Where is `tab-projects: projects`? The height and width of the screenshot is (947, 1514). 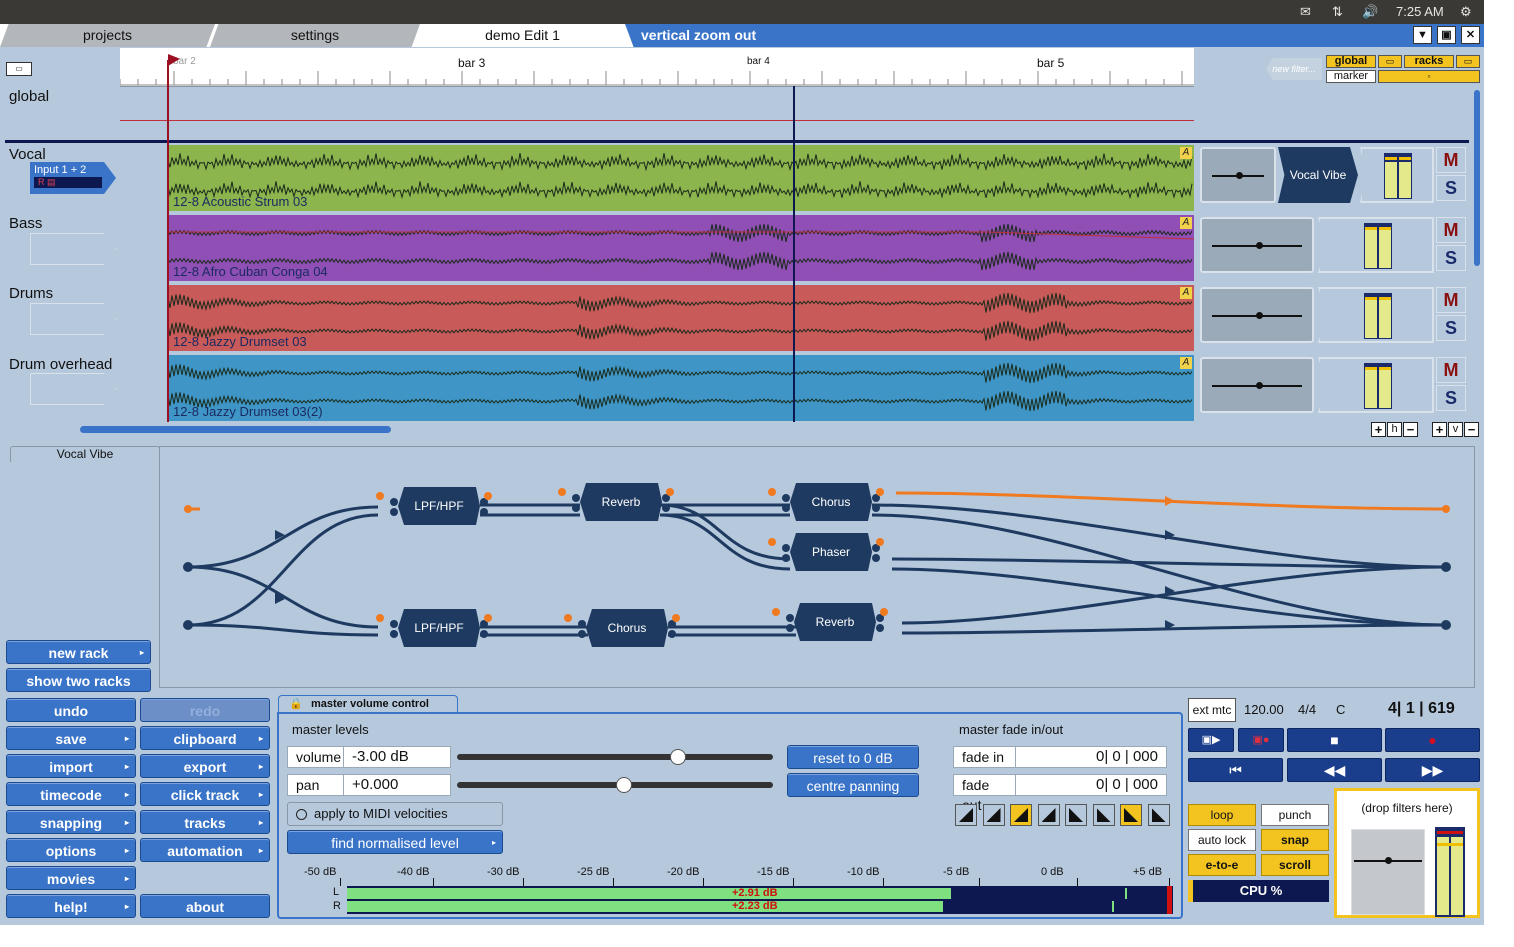 tab-projects: projects is located at coordinates (107, 35).